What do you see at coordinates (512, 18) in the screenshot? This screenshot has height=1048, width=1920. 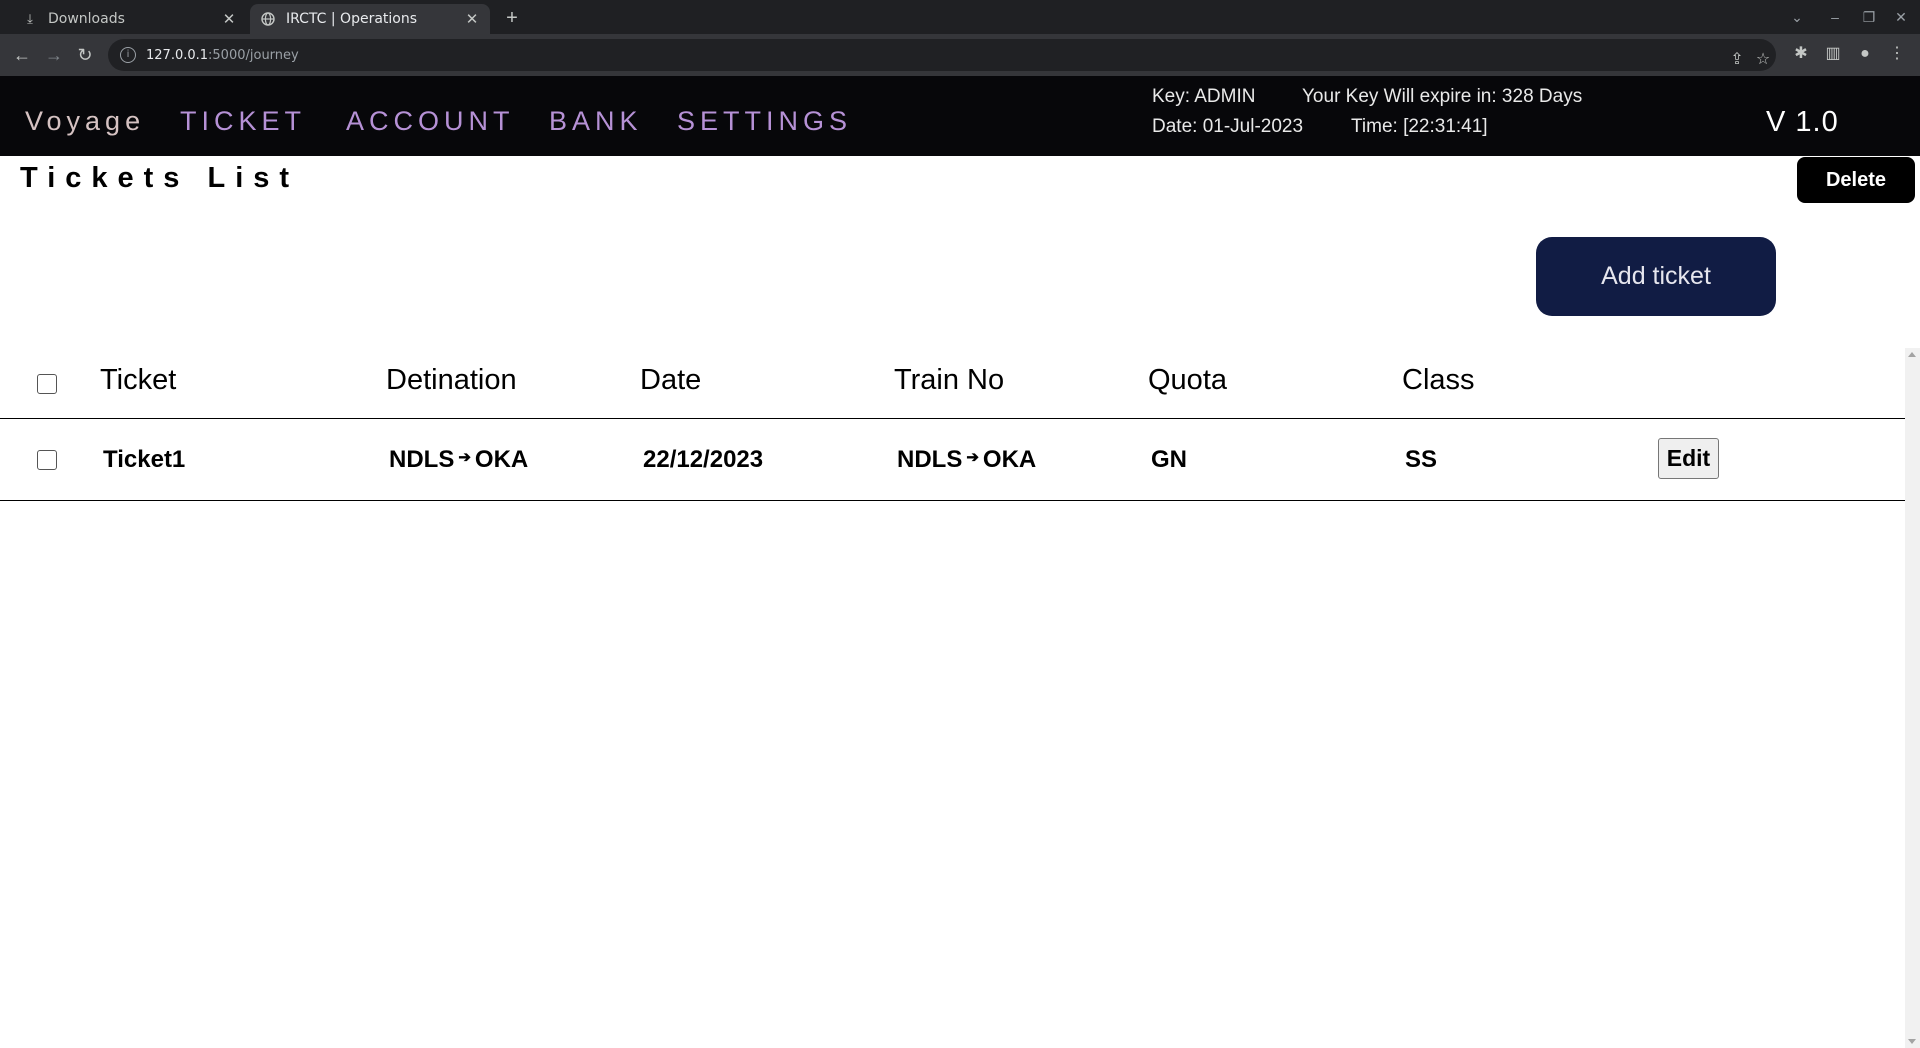 I see `new-tab-button: +` at bounding box center [512, 18].